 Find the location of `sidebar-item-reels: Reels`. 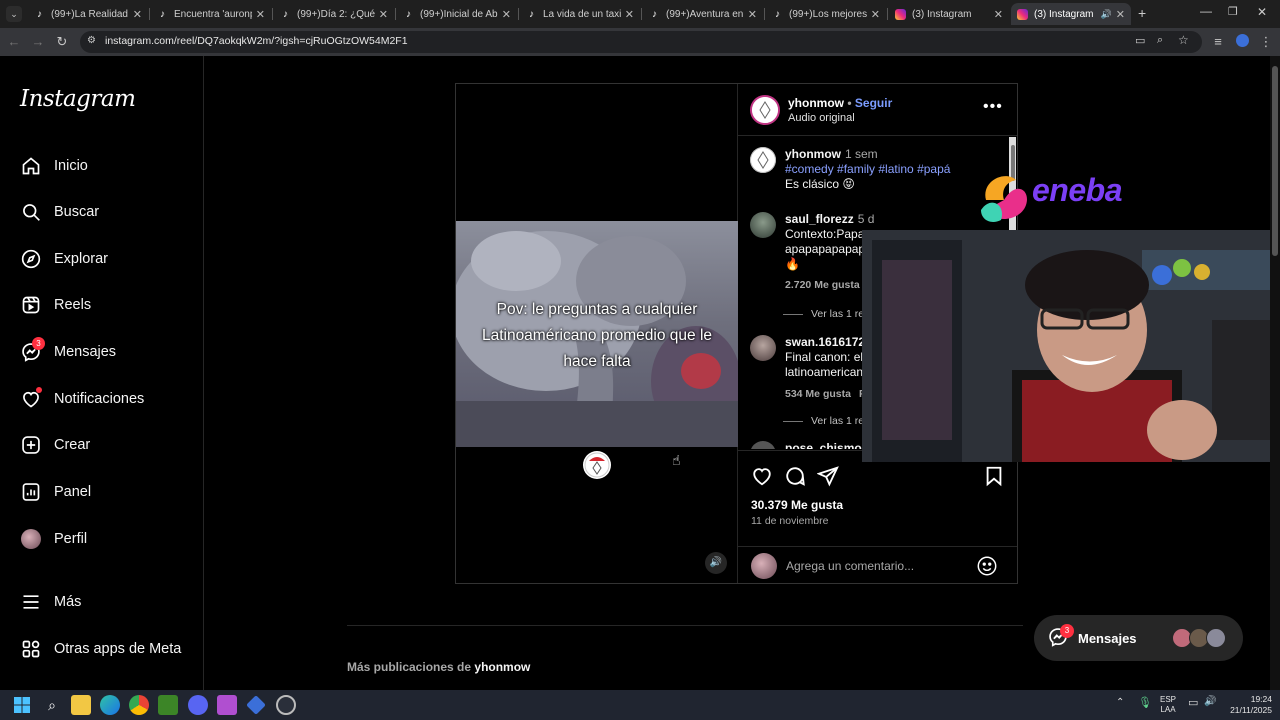

sidebar-item-reels: Reels is located at coordinates (55, 305).